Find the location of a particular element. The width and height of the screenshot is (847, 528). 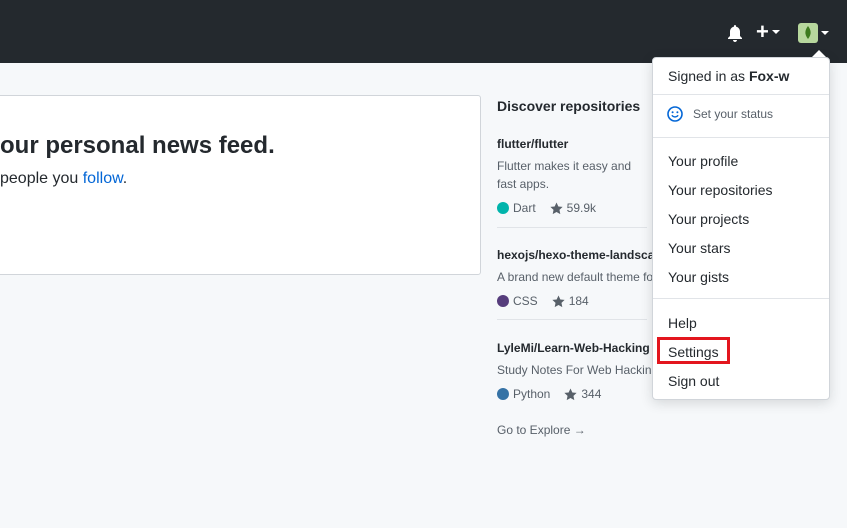

menu-item-sign-out: Sign out is located at coordinates (693, 381).